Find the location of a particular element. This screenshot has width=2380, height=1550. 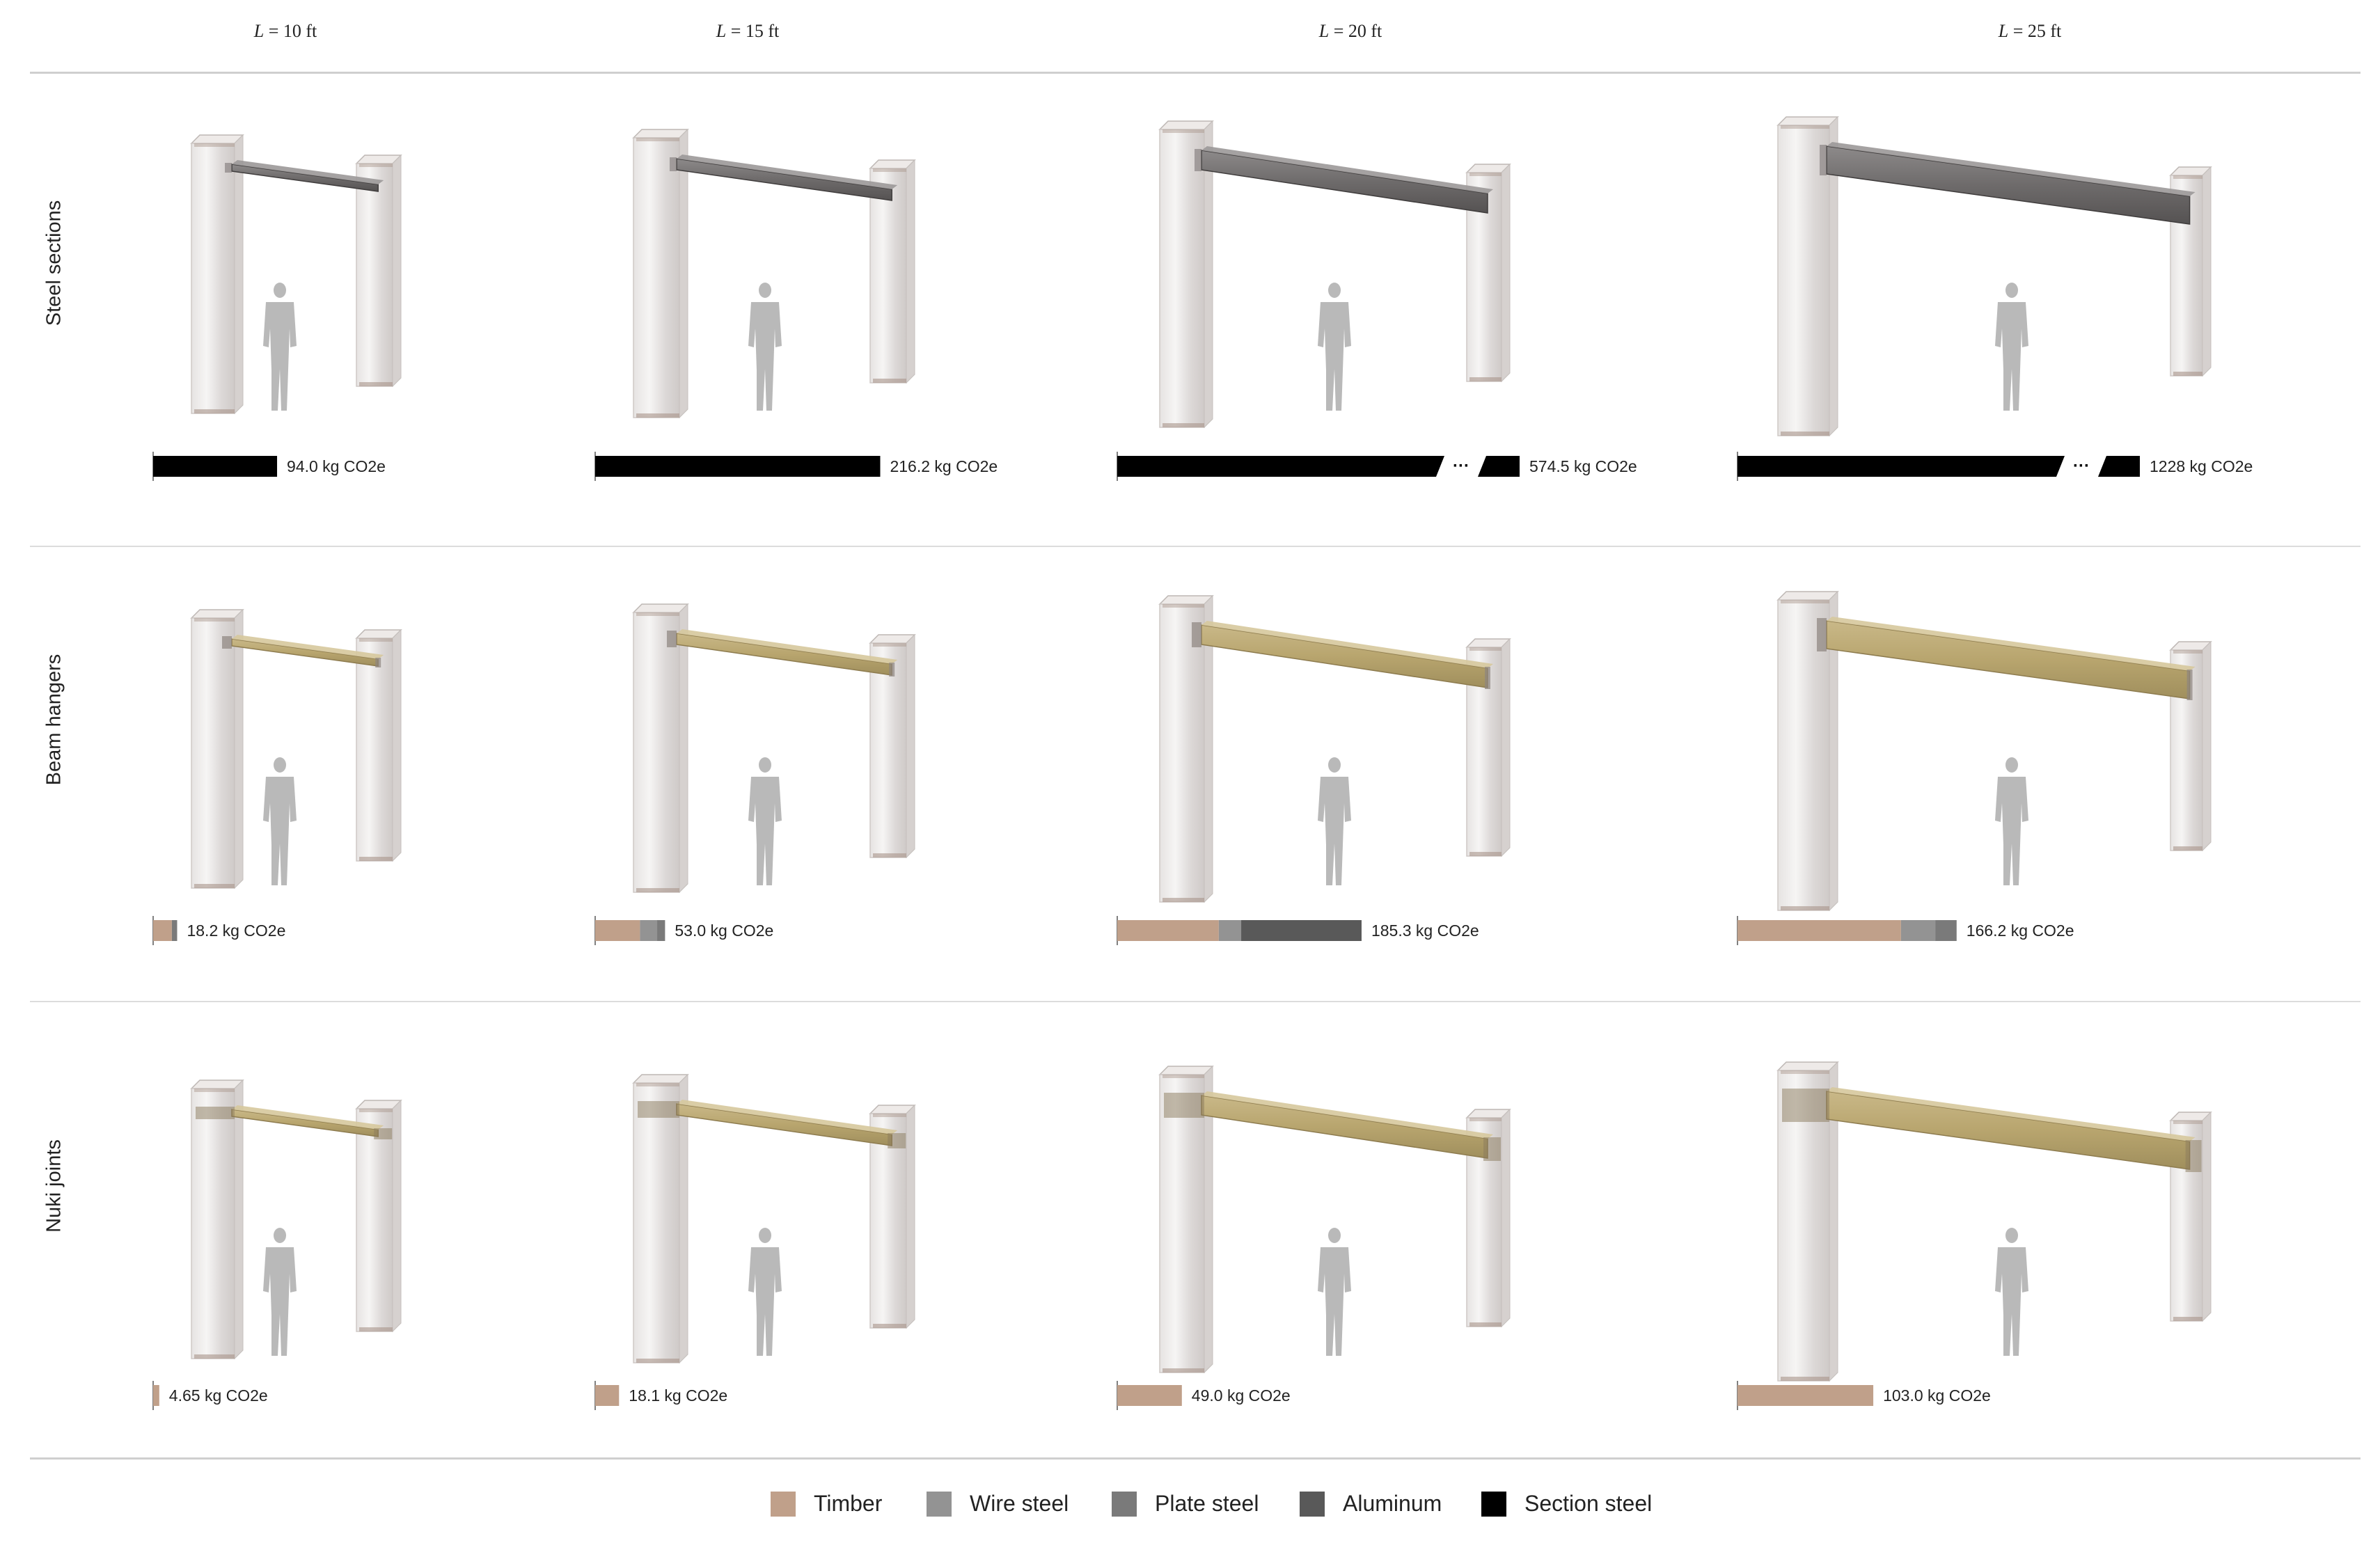

carbon-bar: 18.2 kg CO2e is located at coordinates (218, 931).